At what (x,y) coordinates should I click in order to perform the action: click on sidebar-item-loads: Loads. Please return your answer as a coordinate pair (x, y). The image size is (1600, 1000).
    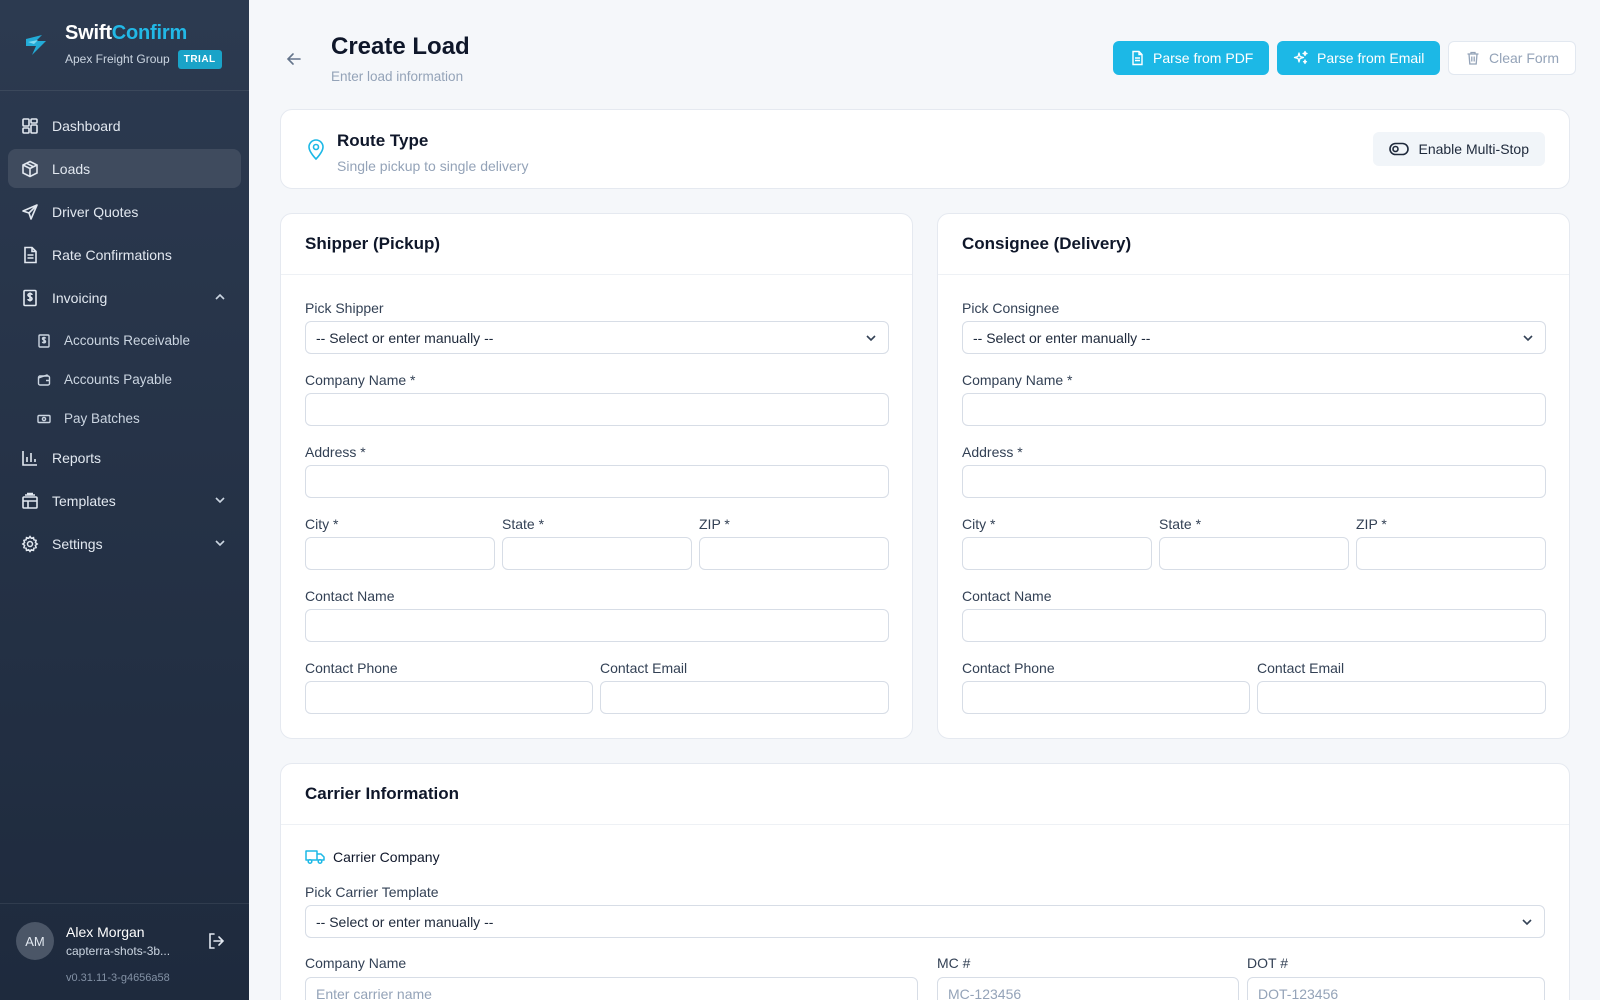
    Looking at the image, I should click on (124, 168).